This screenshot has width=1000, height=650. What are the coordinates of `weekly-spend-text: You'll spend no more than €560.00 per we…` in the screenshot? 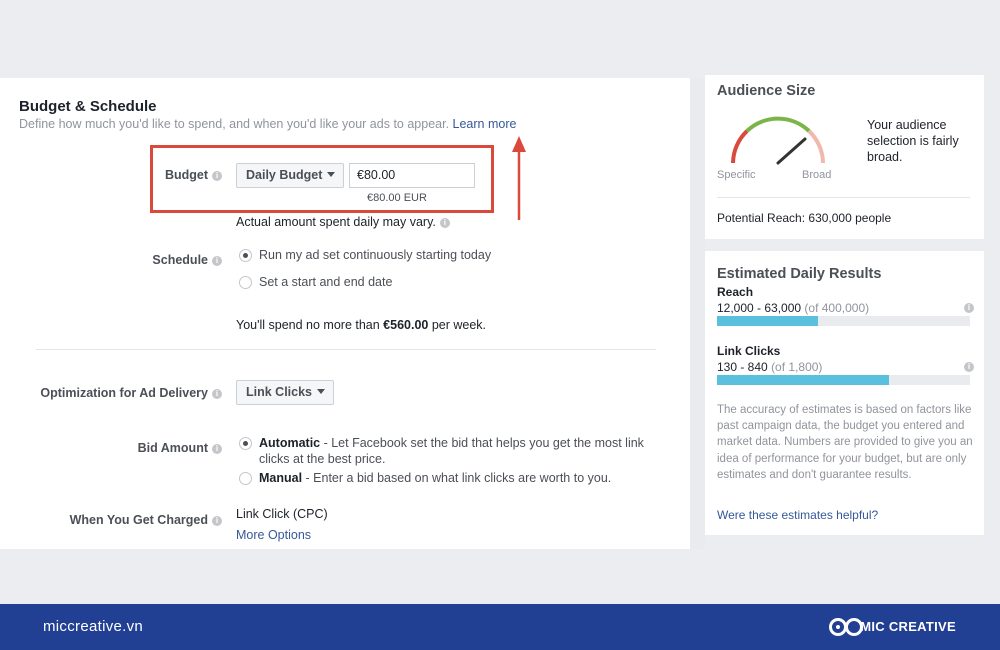 It's located at (361, 325).